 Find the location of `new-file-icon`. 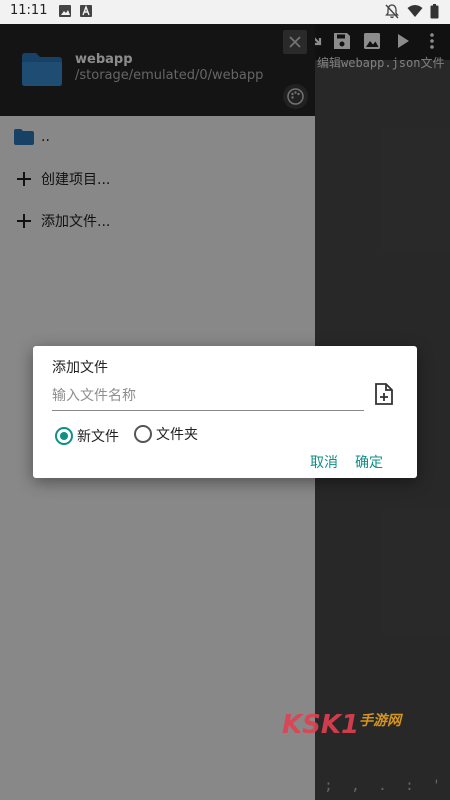

new-file-icon is located at coordinates (384, 396).